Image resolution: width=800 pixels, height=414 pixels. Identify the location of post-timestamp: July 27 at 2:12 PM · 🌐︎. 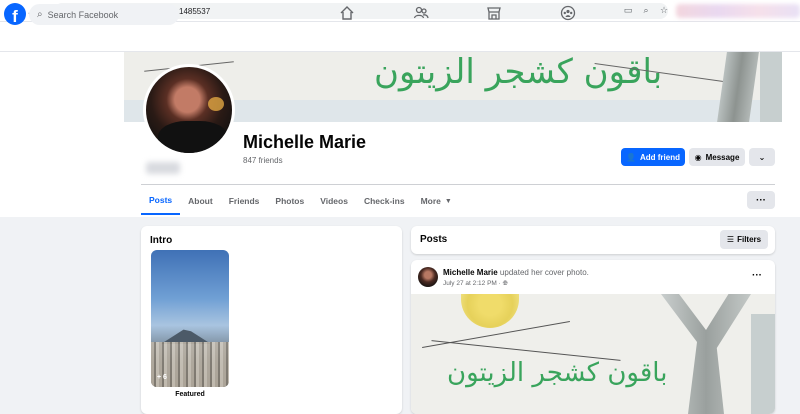
(475, 284).